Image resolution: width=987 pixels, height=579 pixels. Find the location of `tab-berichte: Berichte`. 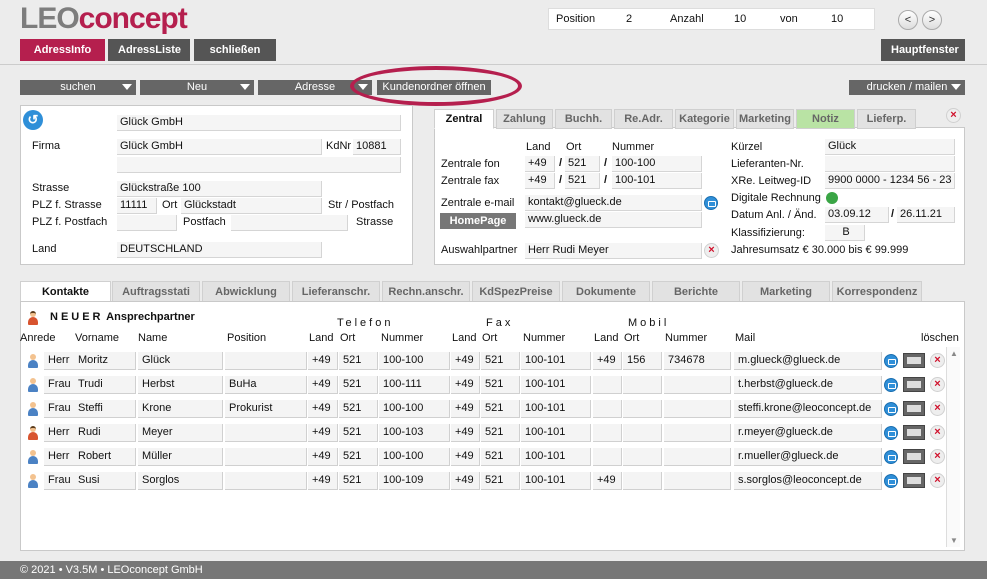

tab-berichte: Berichte is located at coordinates (696, 291).